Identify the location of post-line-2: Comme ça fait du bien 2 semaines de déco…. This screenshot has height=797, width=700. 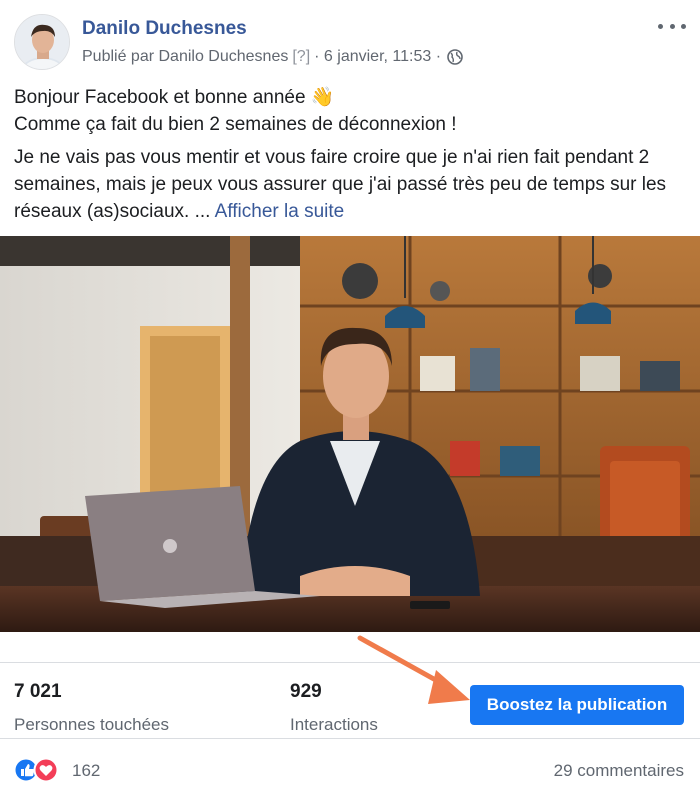
(235, 124).